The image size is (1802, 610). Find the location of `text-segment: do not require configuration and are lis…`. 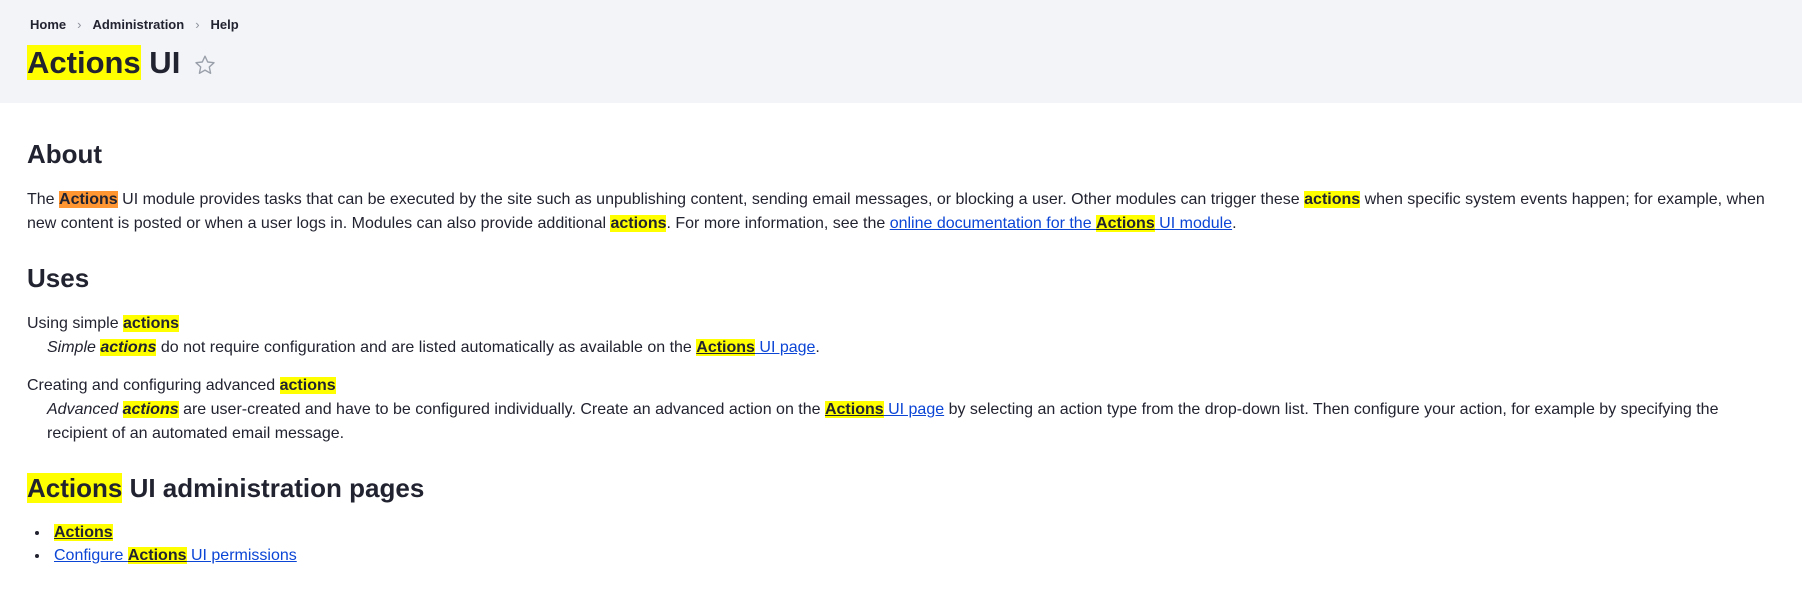

text-segment: do not require configuration and are lis… is located at coordinates (426, 347).